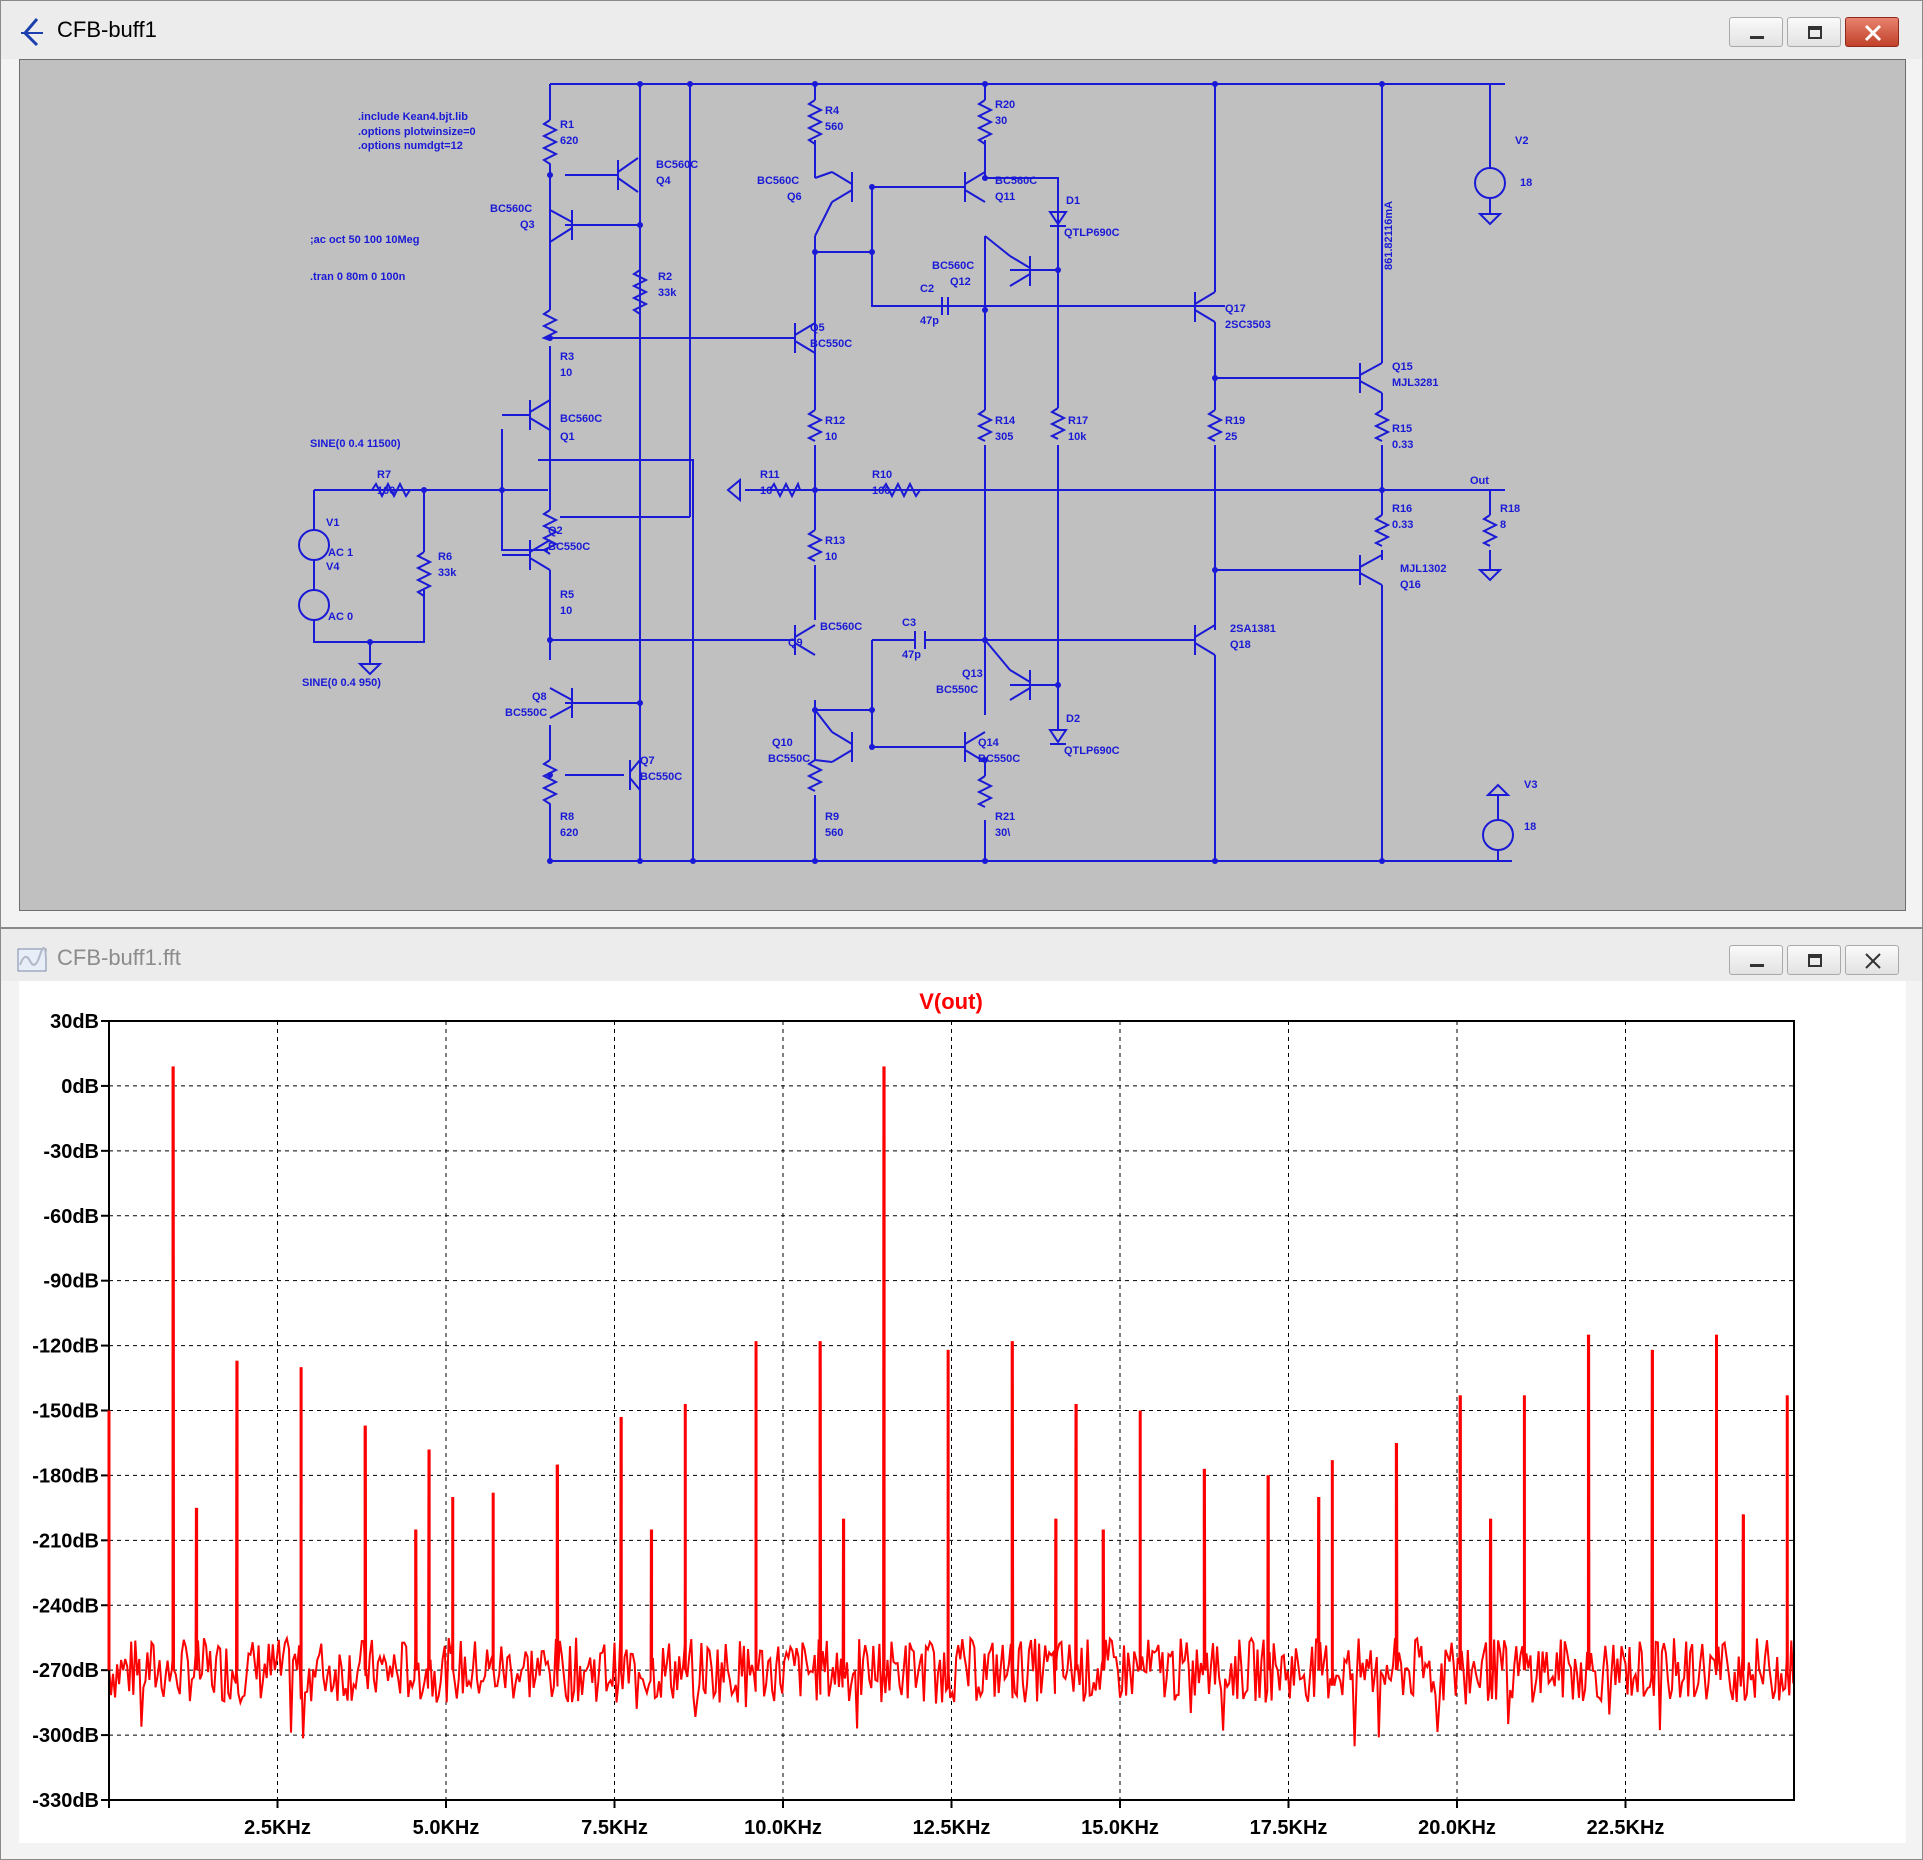 The image size is (1923, 1860). What do you see at coordinates (65, 1476) in the screenshot?
I see `y-tick-label: -180dB` at bounding box center [65, 1476].